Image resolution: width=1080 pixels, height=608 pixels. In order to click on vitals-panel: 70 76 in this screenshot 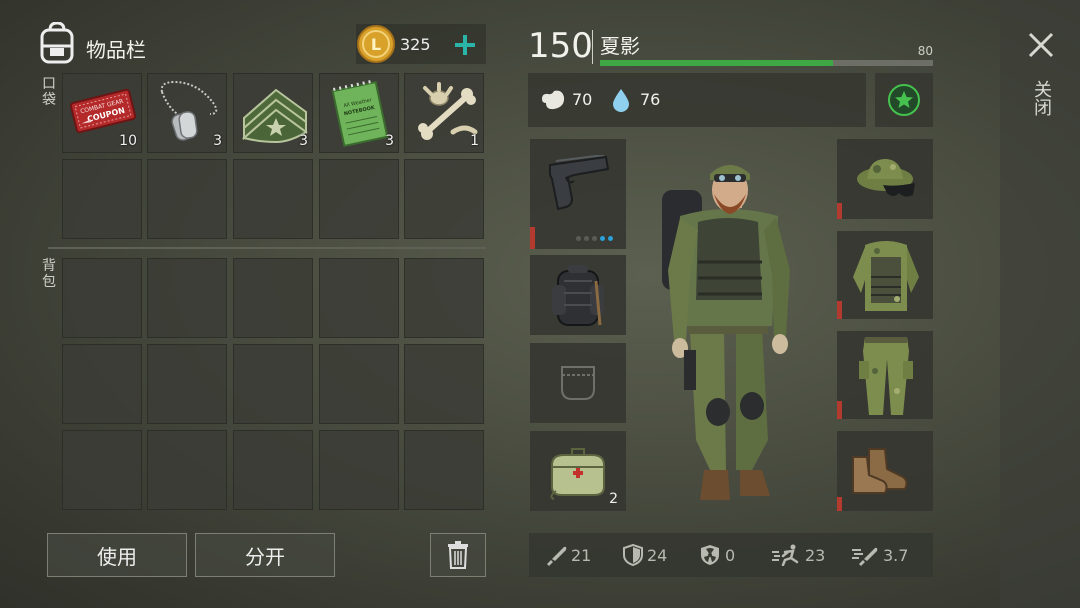, I will do `click(697, 100)`.